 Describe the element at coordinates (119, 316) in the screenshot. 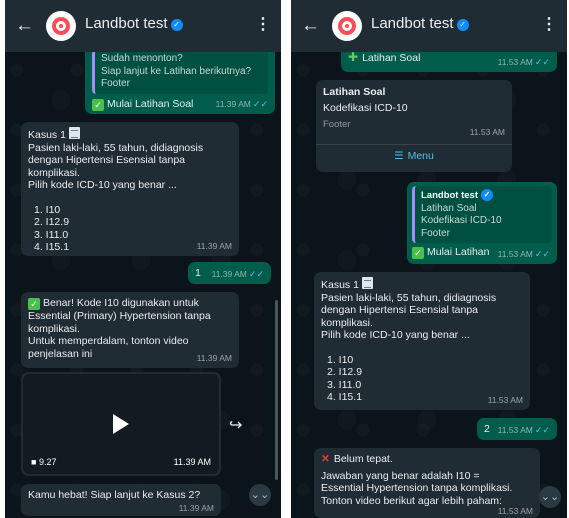

I see `message-text: Essential (Primary) Hypertension tanpa` at that location.